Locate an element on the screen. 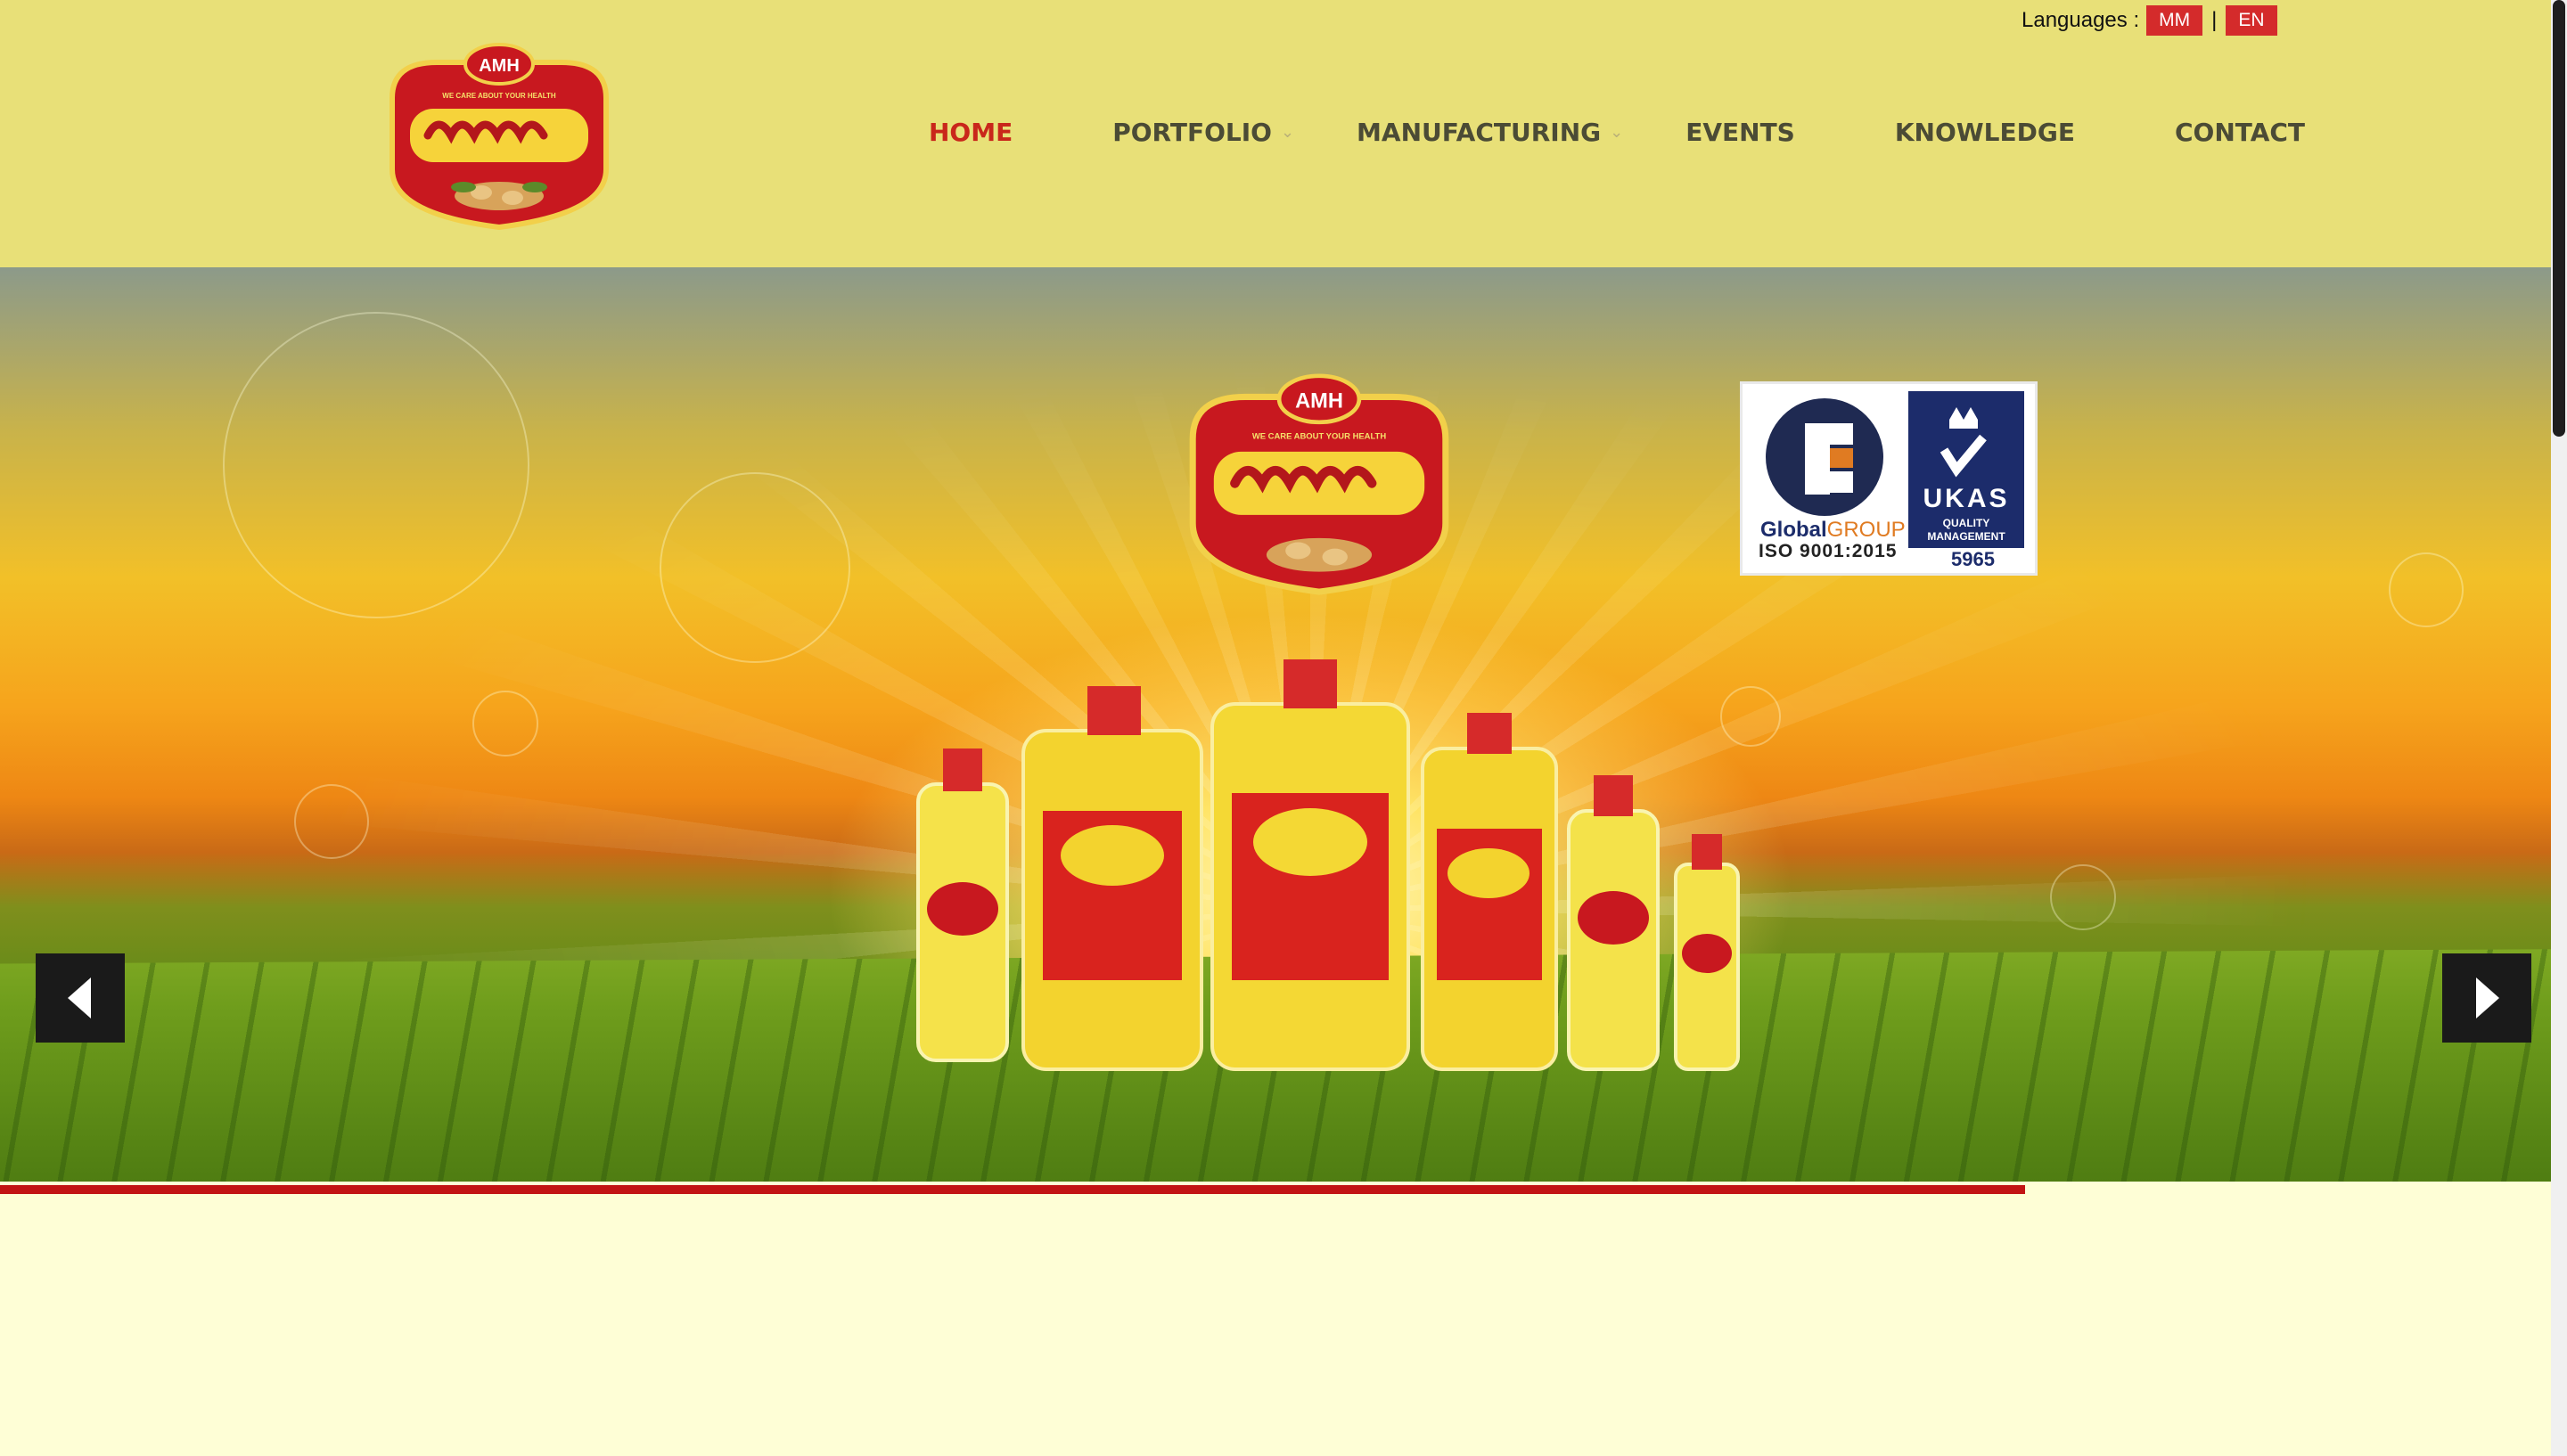  bottle-medium-right is located at coordinates (1489, 892).